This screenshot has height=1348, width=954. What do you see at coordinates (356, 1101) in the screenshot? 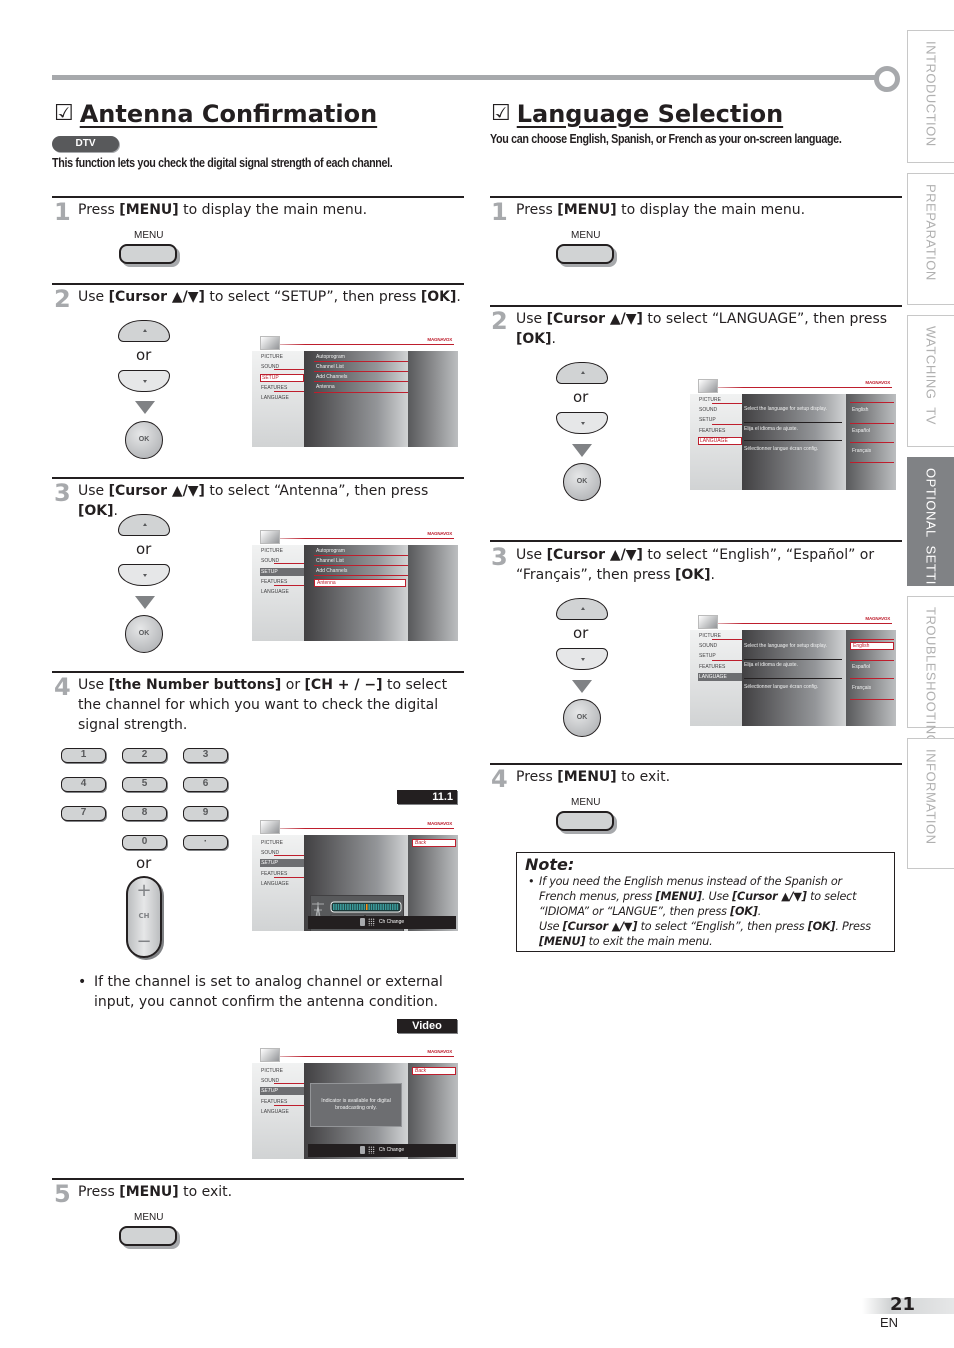
I see `analog-warning-line-1: Indicator is available for digital` at bounding box center [356, 1101].